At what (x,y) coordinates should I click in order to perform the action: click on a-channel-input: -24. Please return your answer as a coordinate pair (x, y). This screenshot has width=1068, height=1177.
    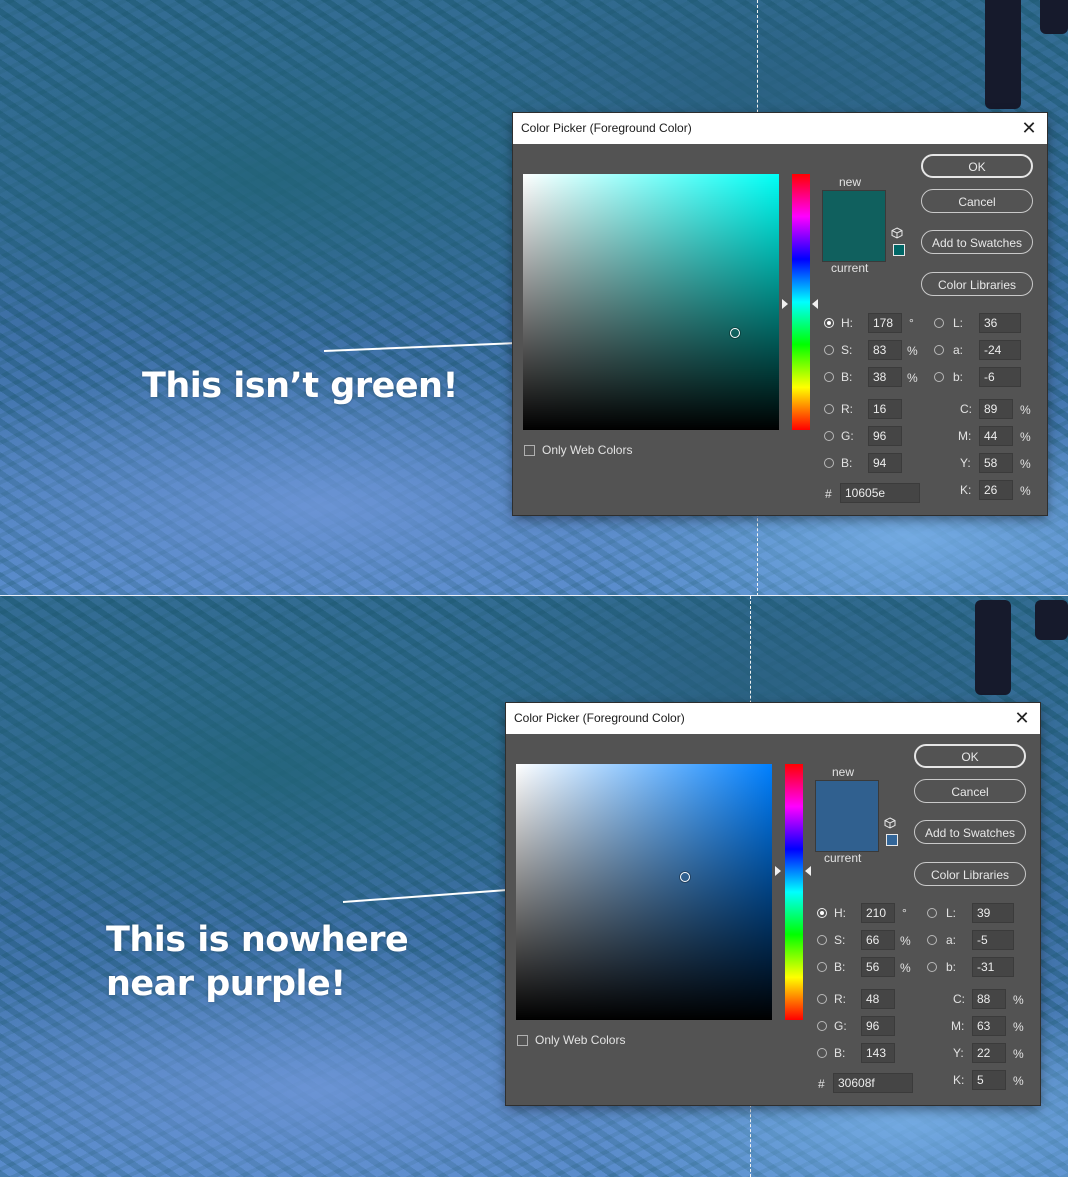
    Looking at the image, I should click on (1000, 350).